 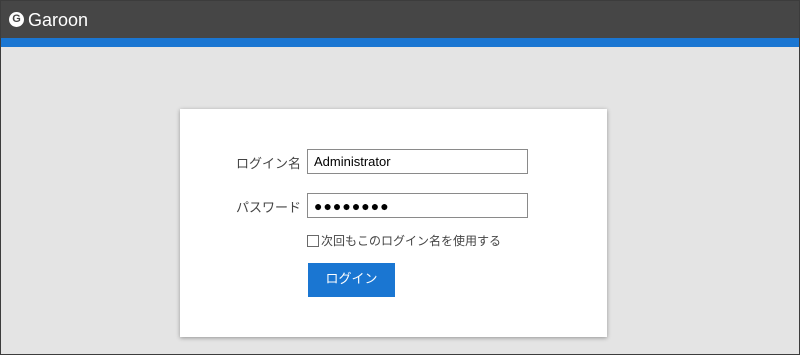 What do you see at coordinates (58, 19) in the screenshot?
I see `app-name: Garoon` at bounding box center [58, 19].